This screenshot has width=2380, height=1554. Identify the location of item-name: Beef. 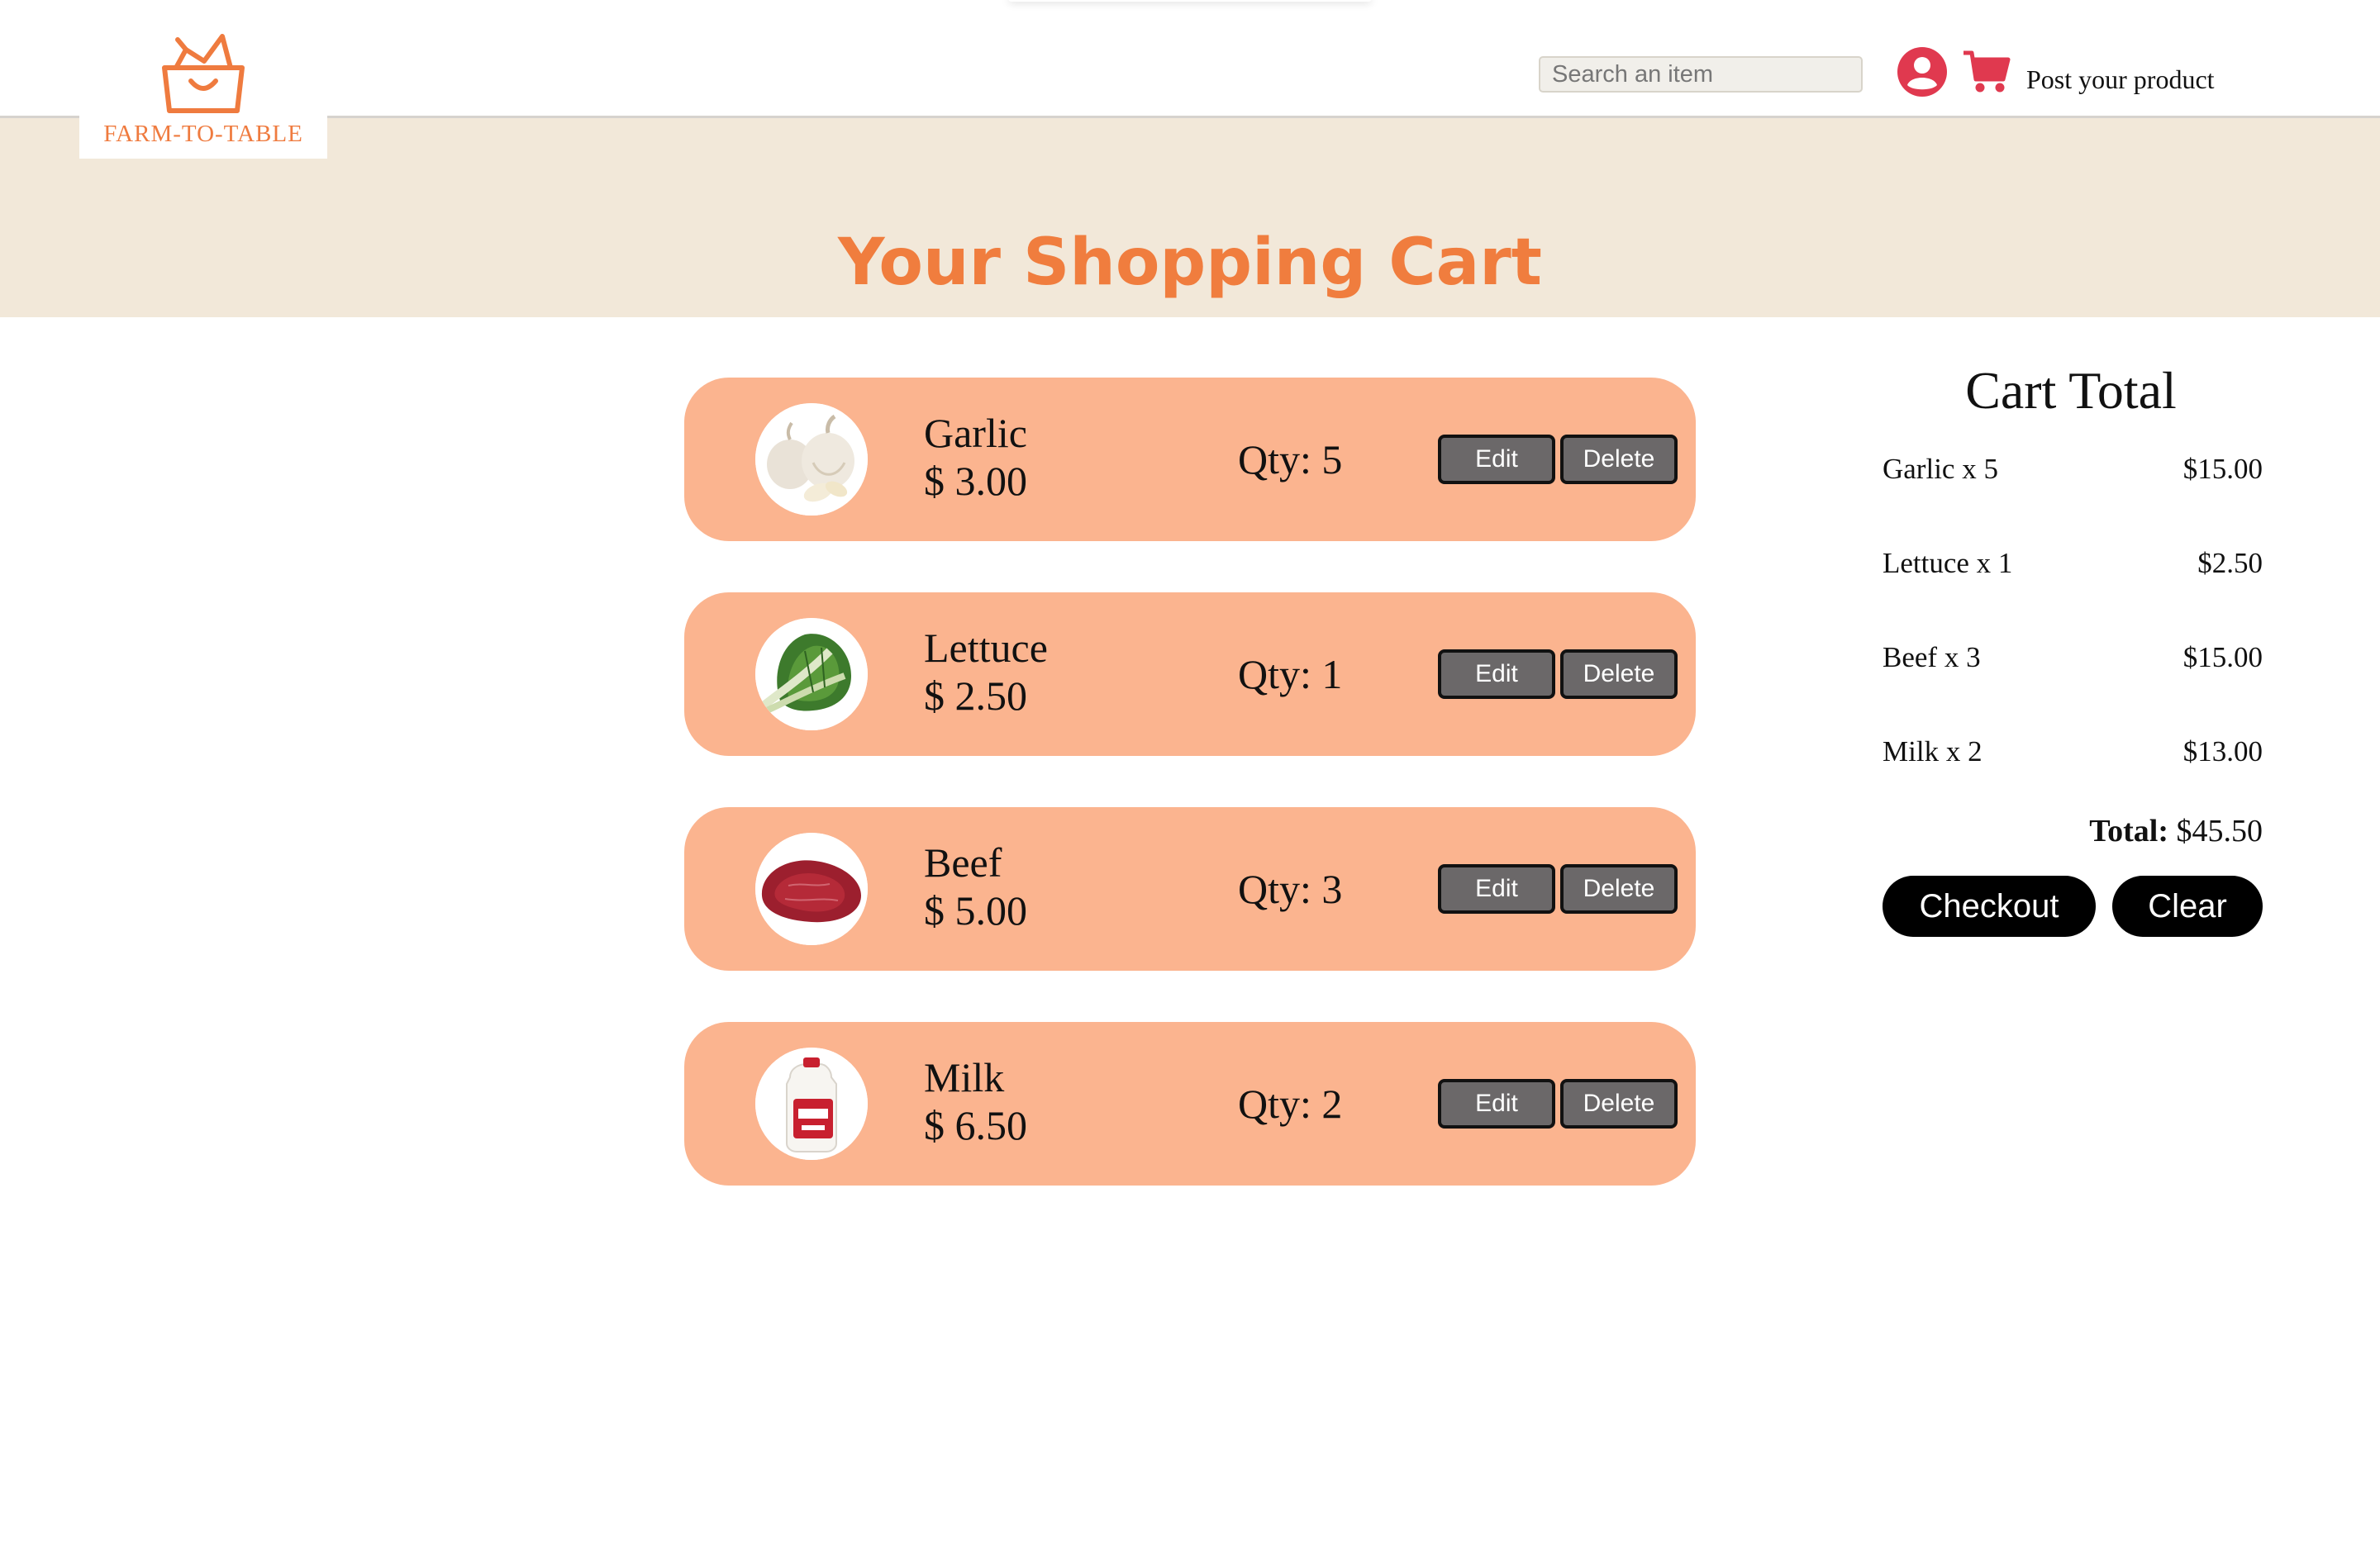
(963, 862).